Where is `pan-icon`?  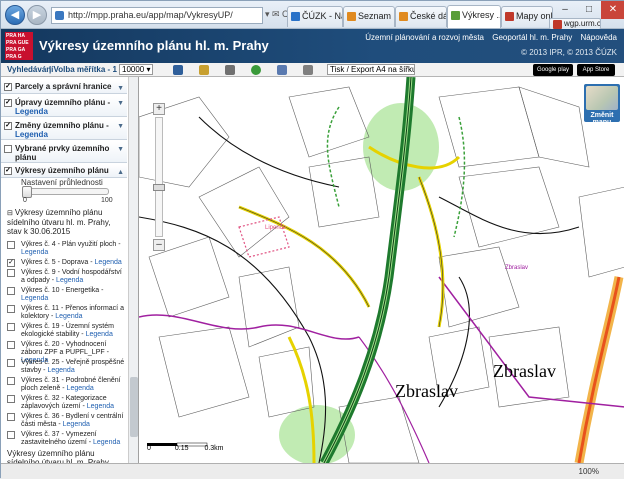 pan-icon is located at coordinates (178, 70).